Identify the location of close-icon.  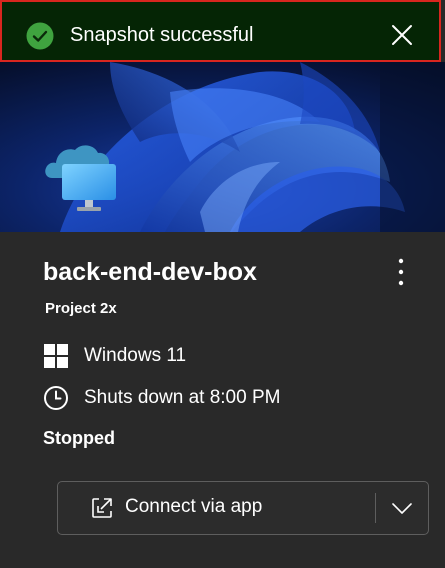
(402, 35).